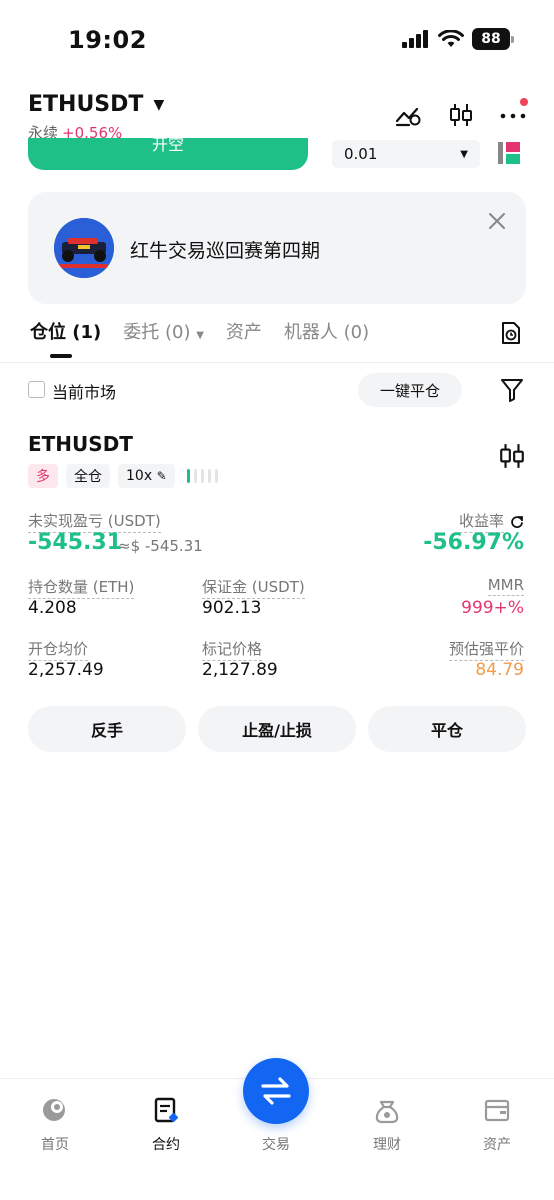 The image size is (554, 1200). I want to click on more-icon, so click(513, 116).